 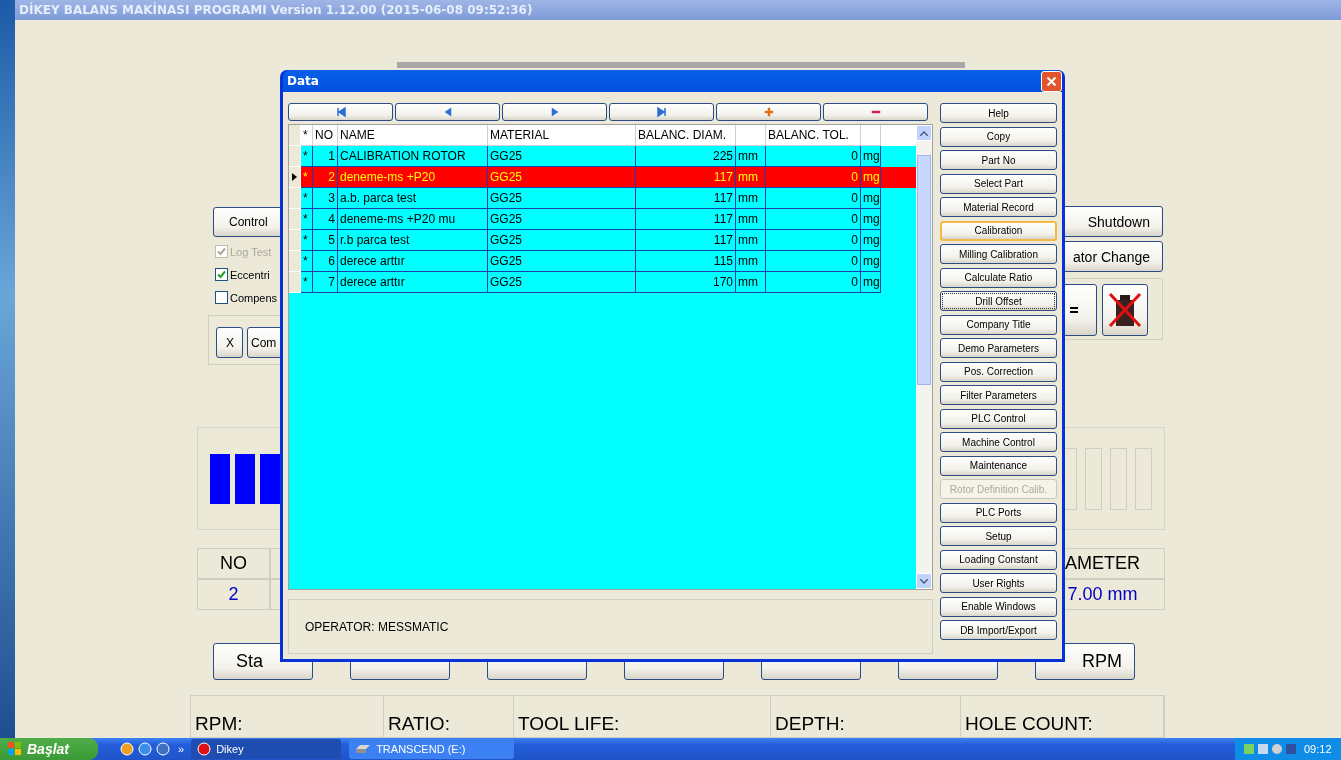 I want to click on menu-button: Setup, so click(x=998, y=536).